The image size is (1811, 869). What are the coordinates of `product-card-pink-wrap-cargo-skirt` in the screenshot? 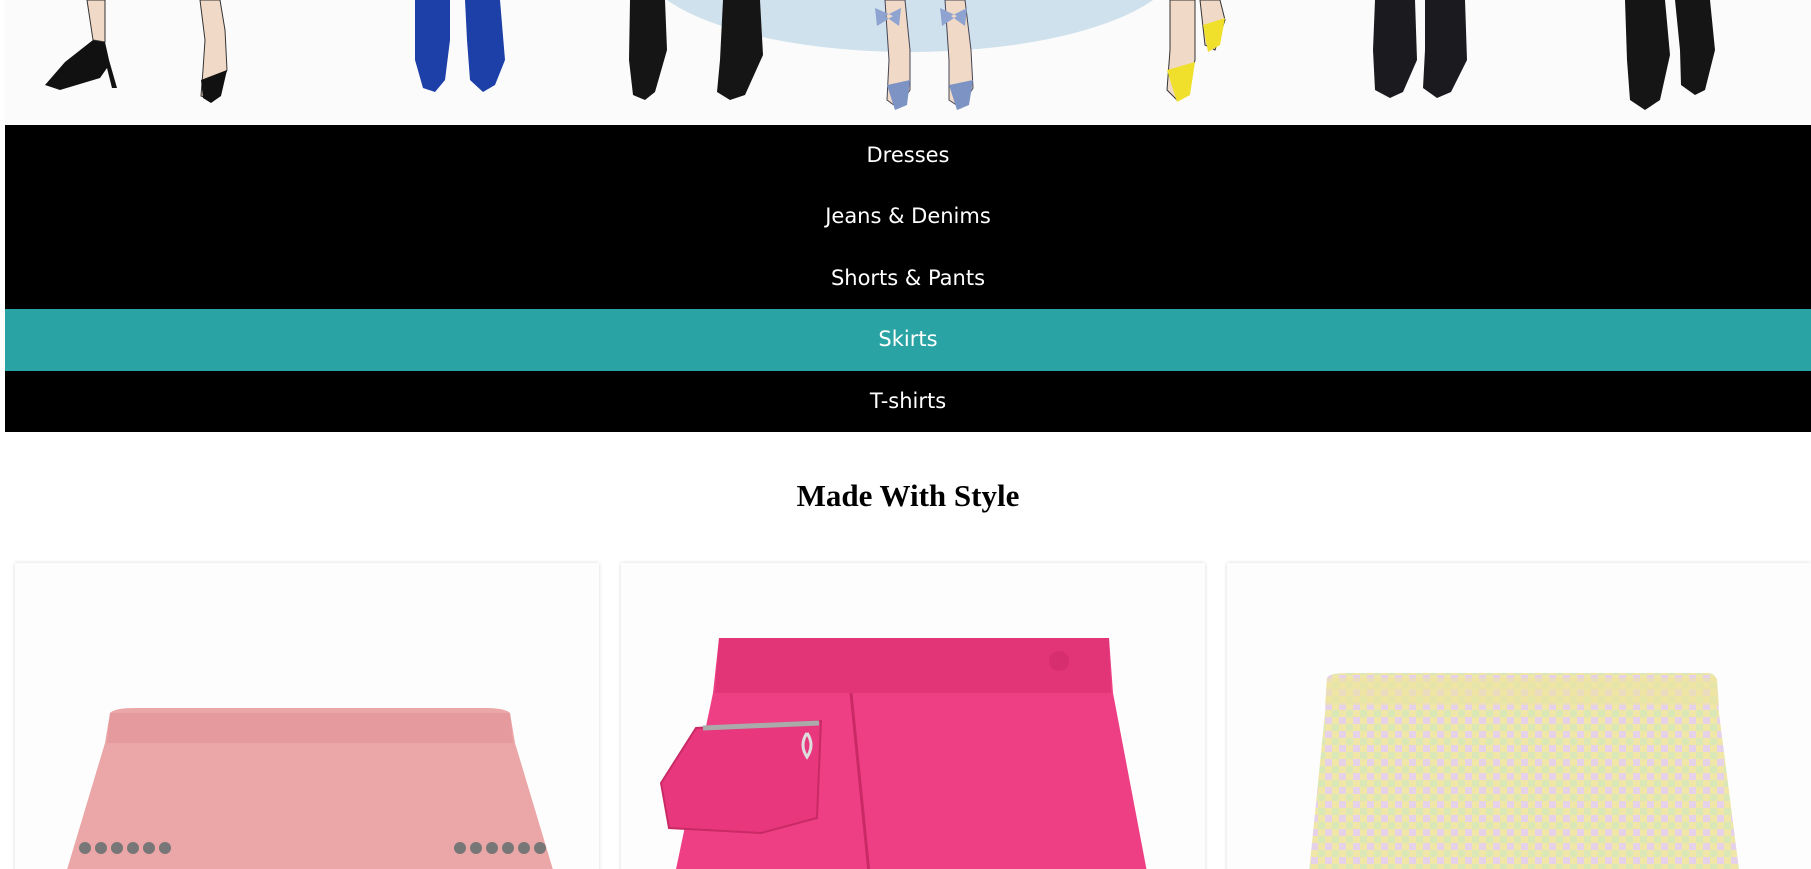 It's located at (913, 716).